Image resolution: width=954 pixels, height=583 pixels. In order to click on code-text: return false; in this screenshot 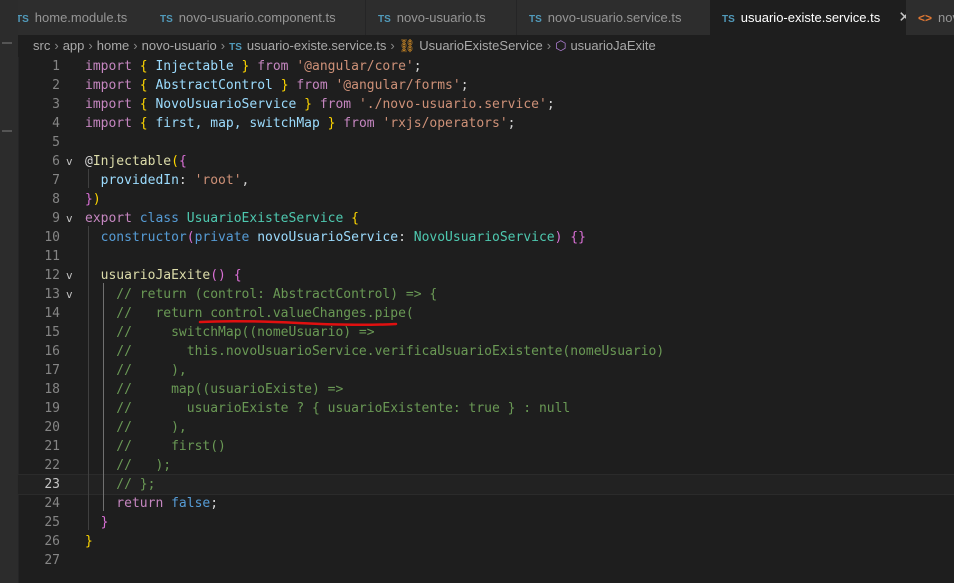, I will do `click(151, 503)`.